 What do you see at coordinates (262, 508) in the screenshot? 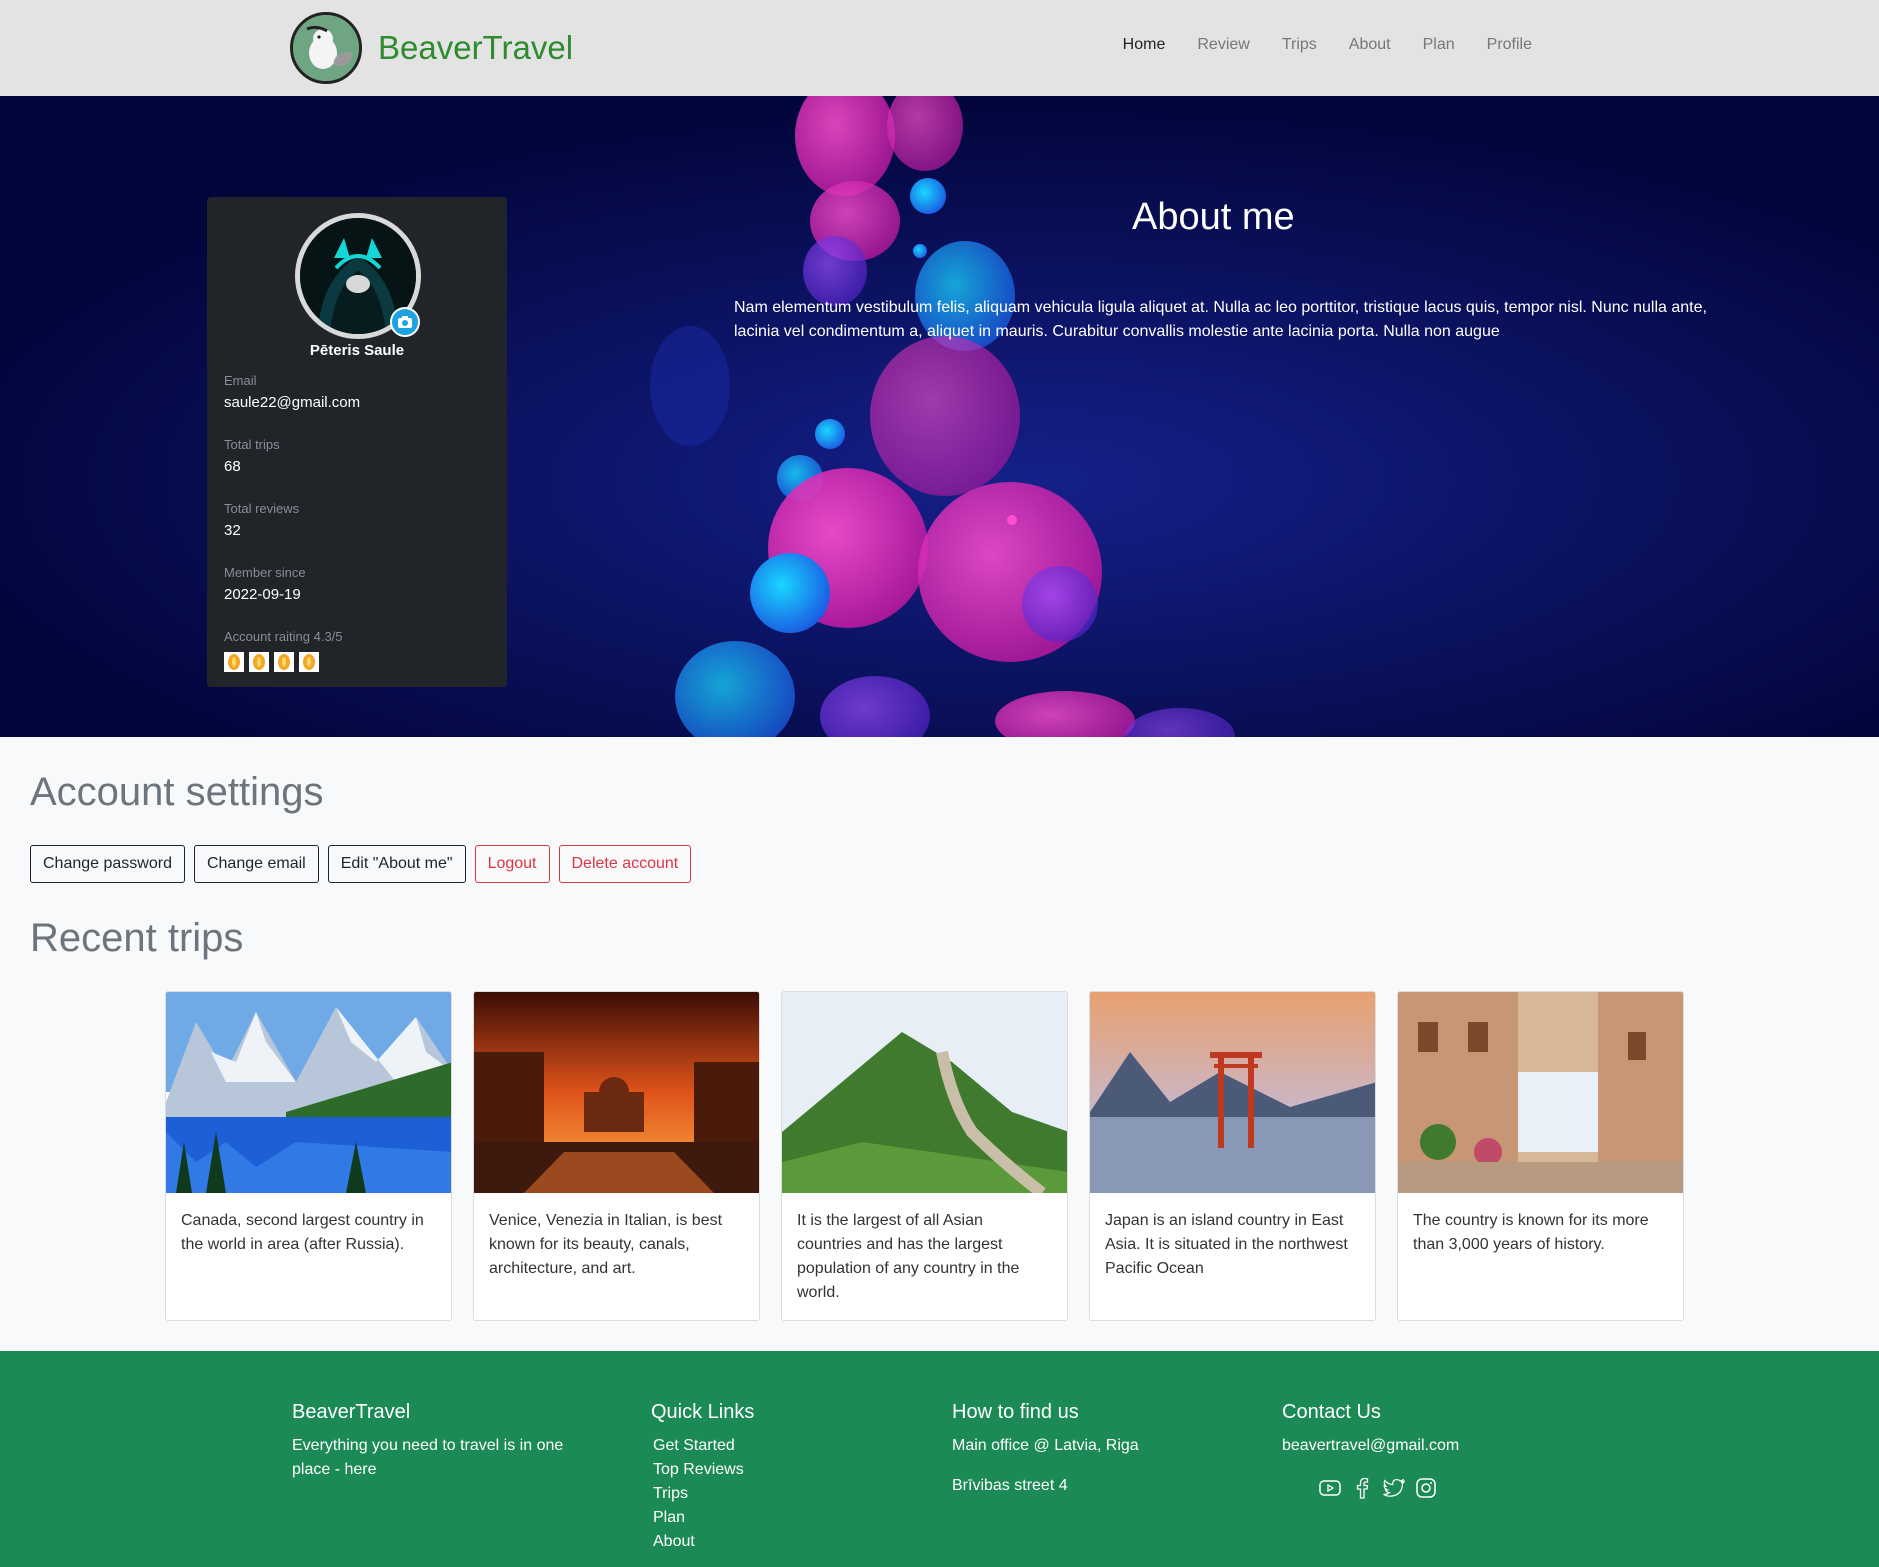
I see `total-reviews-label: Total reviews` at bounding box center [262, 508].